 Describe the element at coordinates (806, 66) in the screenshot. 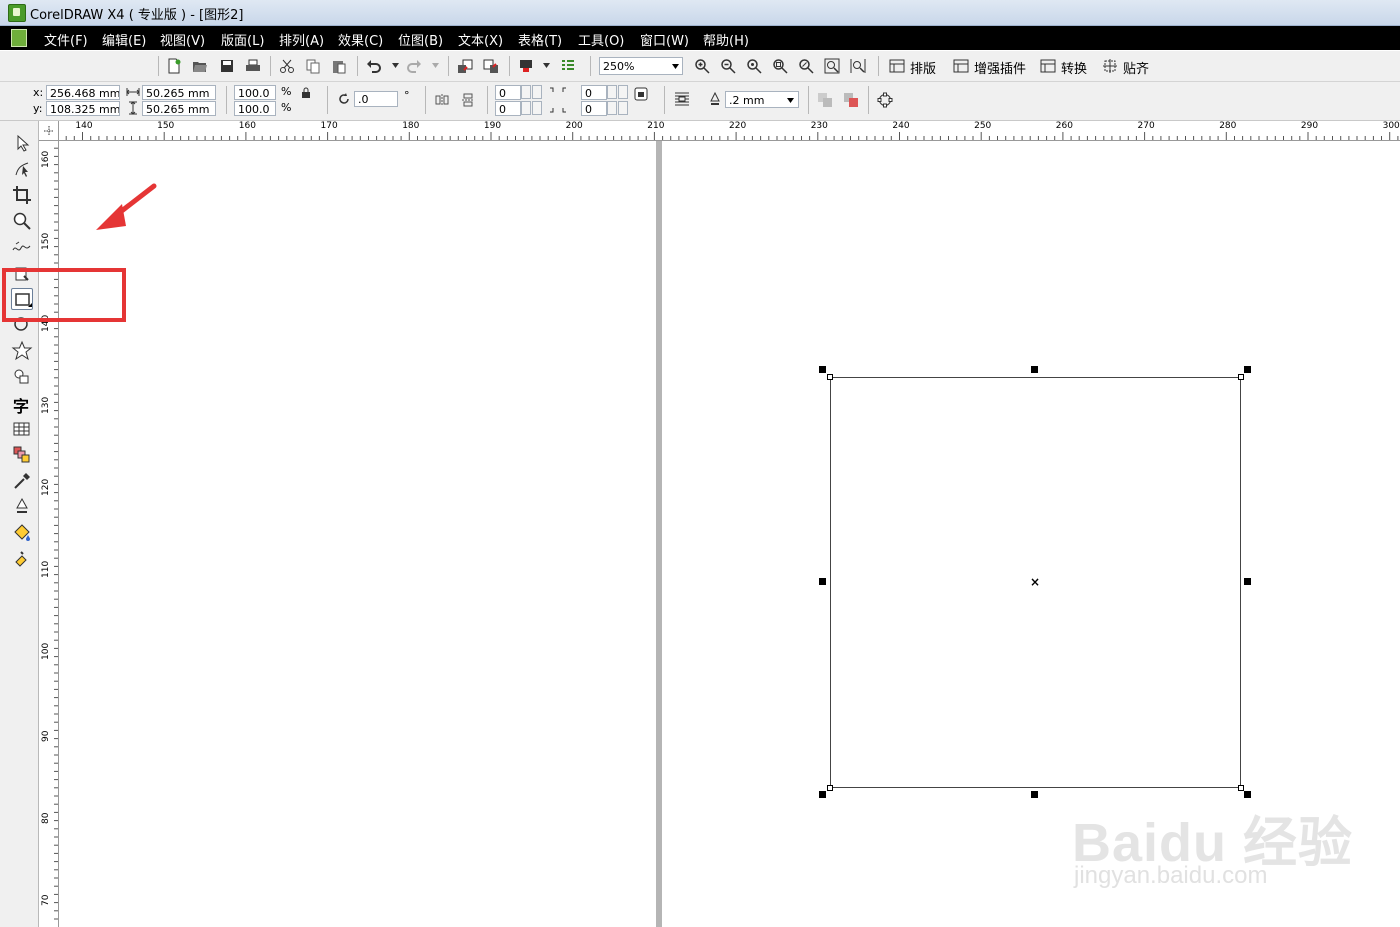

I see `zoom-to-page-icon` at that location.